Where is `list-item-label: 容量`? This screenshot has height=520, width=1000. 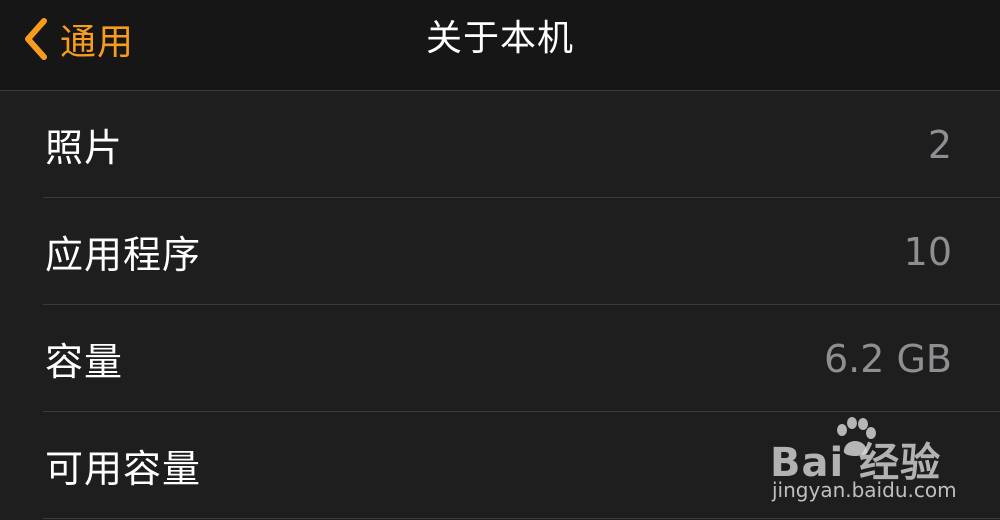 list-item-label: 容量 is located at coordinates (84, 362).